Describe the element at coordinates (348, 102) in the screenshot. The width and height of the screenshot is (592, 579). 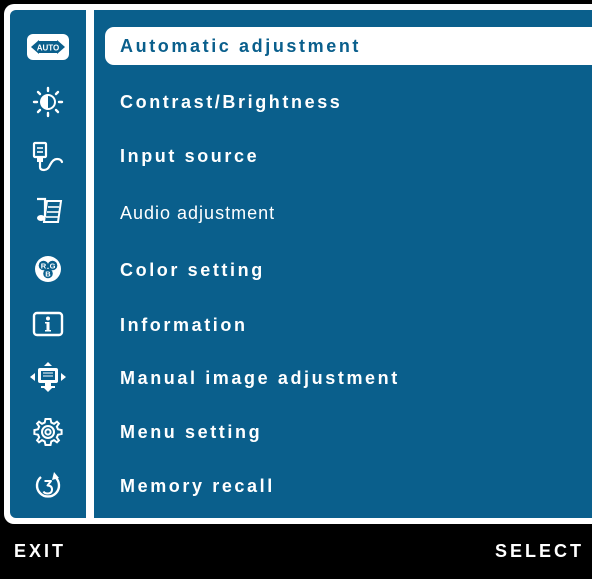
I see `menu-item-contrast-brightness: Contrast/Brightness` at that location.